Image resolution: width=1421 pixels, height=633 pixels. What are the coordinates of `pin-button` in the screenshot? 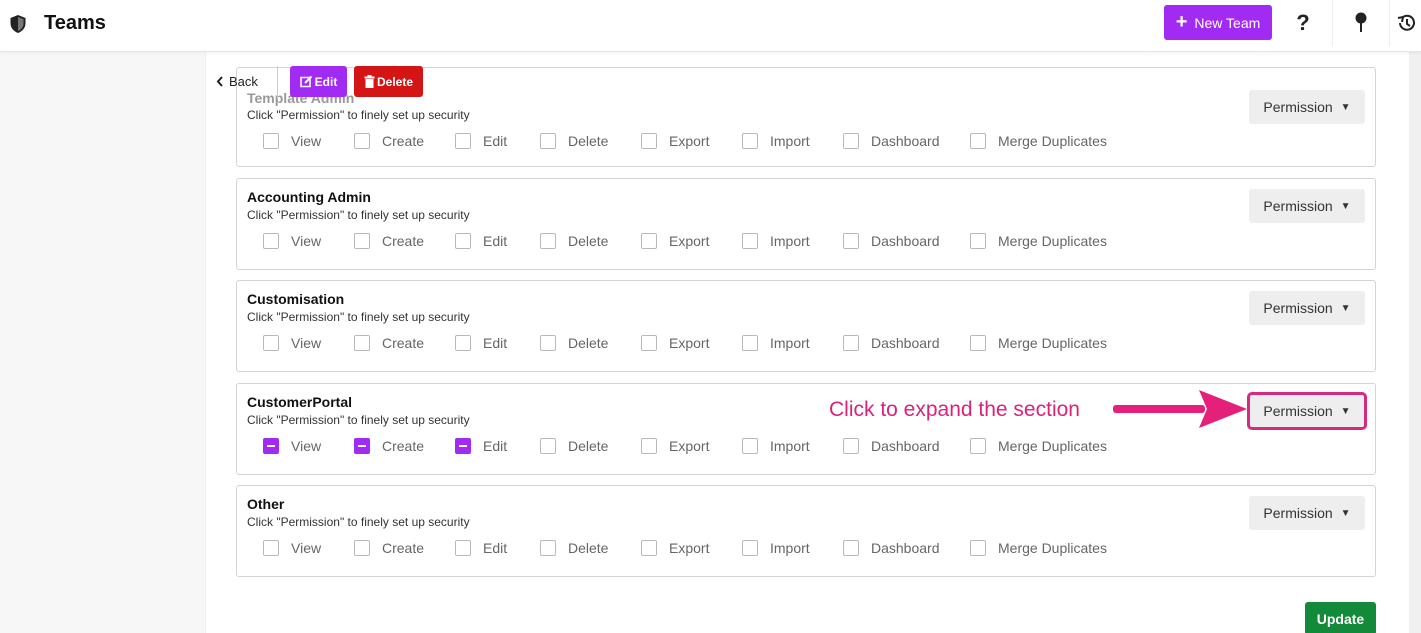 It's located at (1360, 23).